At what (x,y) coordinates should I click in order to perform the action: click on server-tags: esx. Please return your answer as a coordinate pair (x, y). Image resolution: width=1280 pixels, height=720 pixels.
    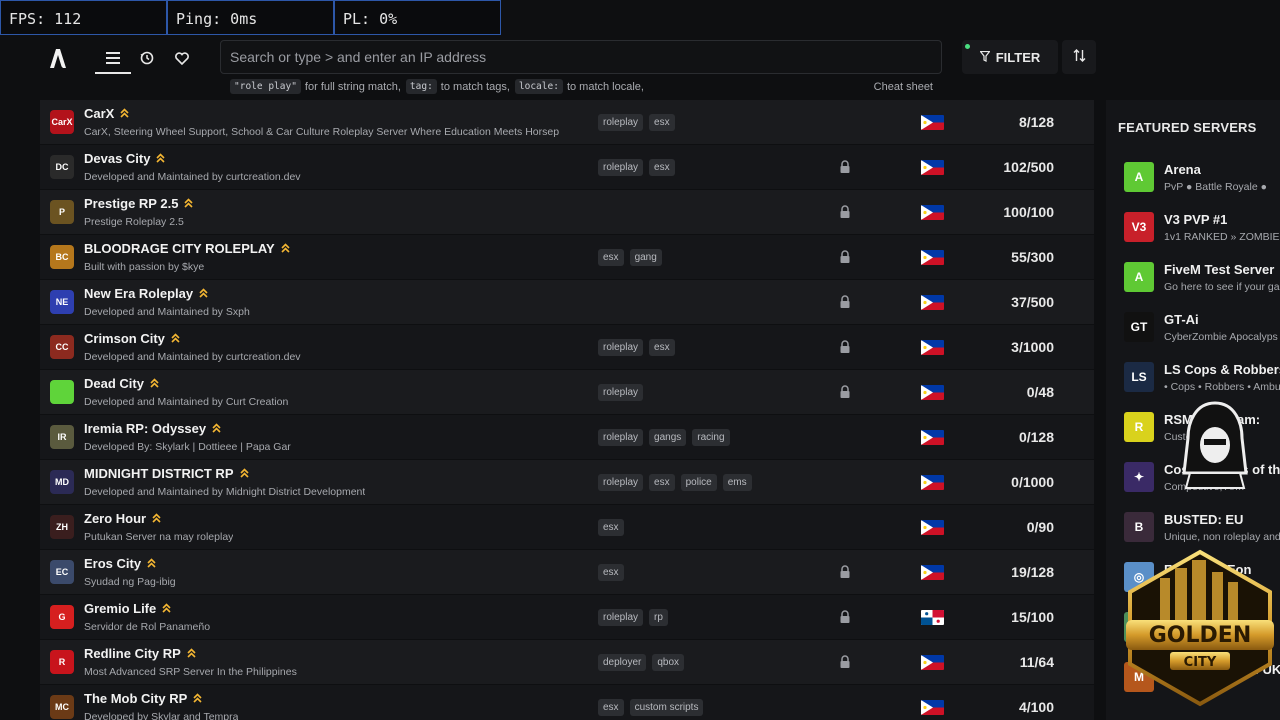
    Looking at the image, I should click on (611, 572).